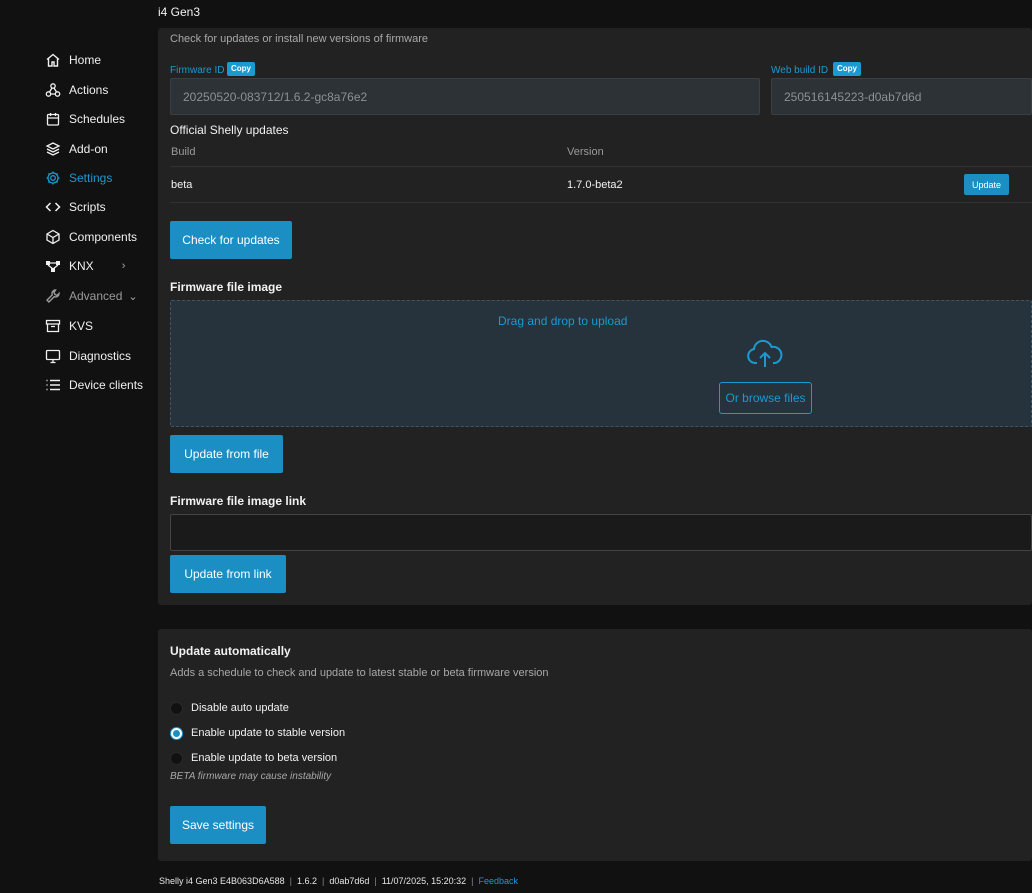  What do you see at coordinates (585, 152) in the screenshot?
I see `table-header-version: Version` at bounding box center [585, 152].